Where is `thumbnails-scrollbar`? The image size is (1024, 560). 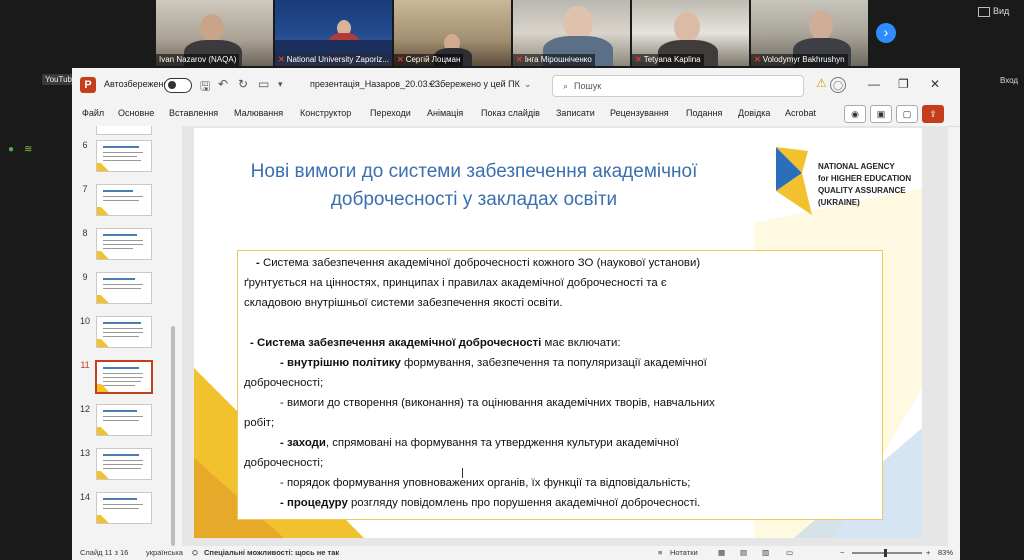 thumbnails-scrollbar is located at coordinates (173, 436).